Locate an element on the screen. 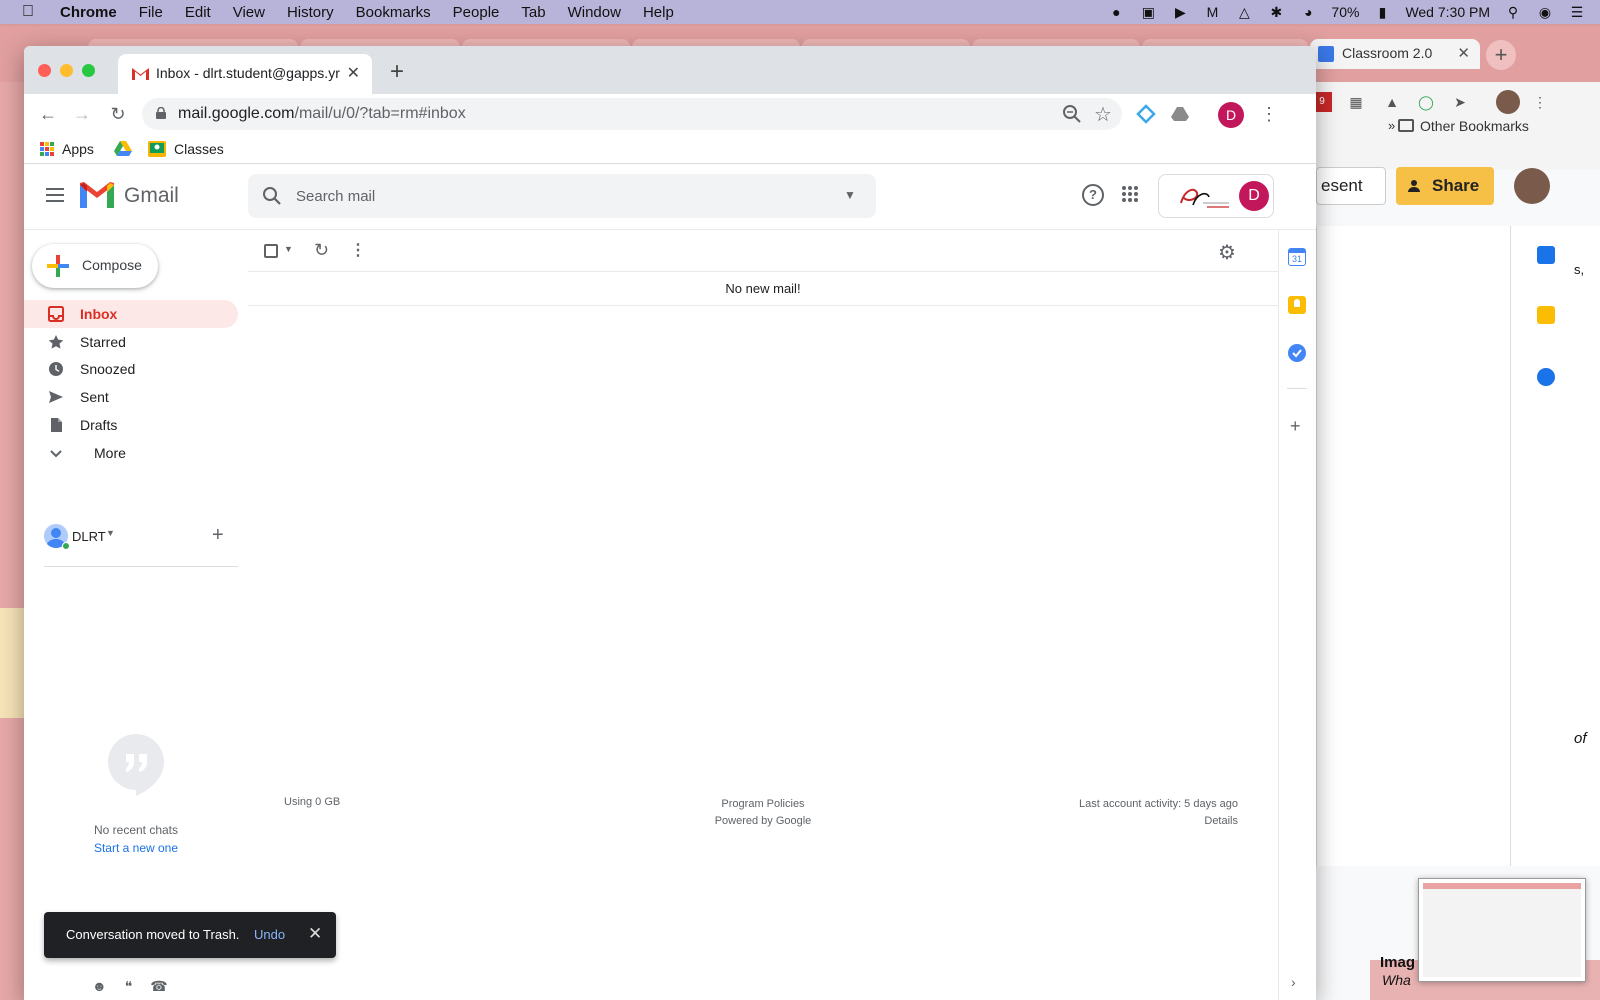 The width and height of the screenshot is (1600, 1000). airplay-icon: △ is located at coordinates (1244, 12).